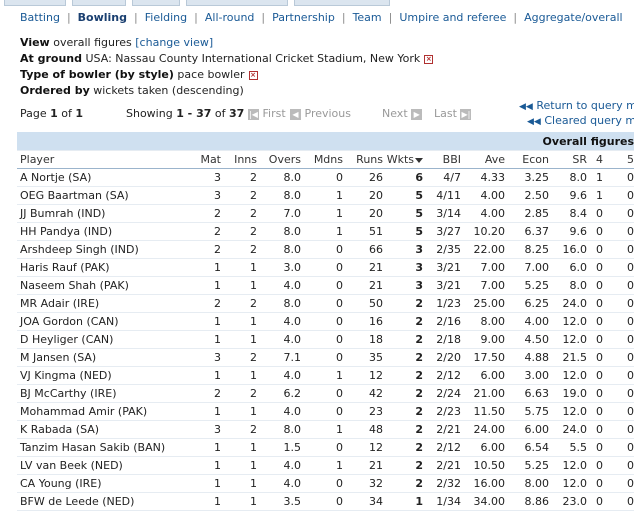  Describe the element at coordinates (208, 213) in the screenshot. I see `stat-cell-mat: 2` at that location.